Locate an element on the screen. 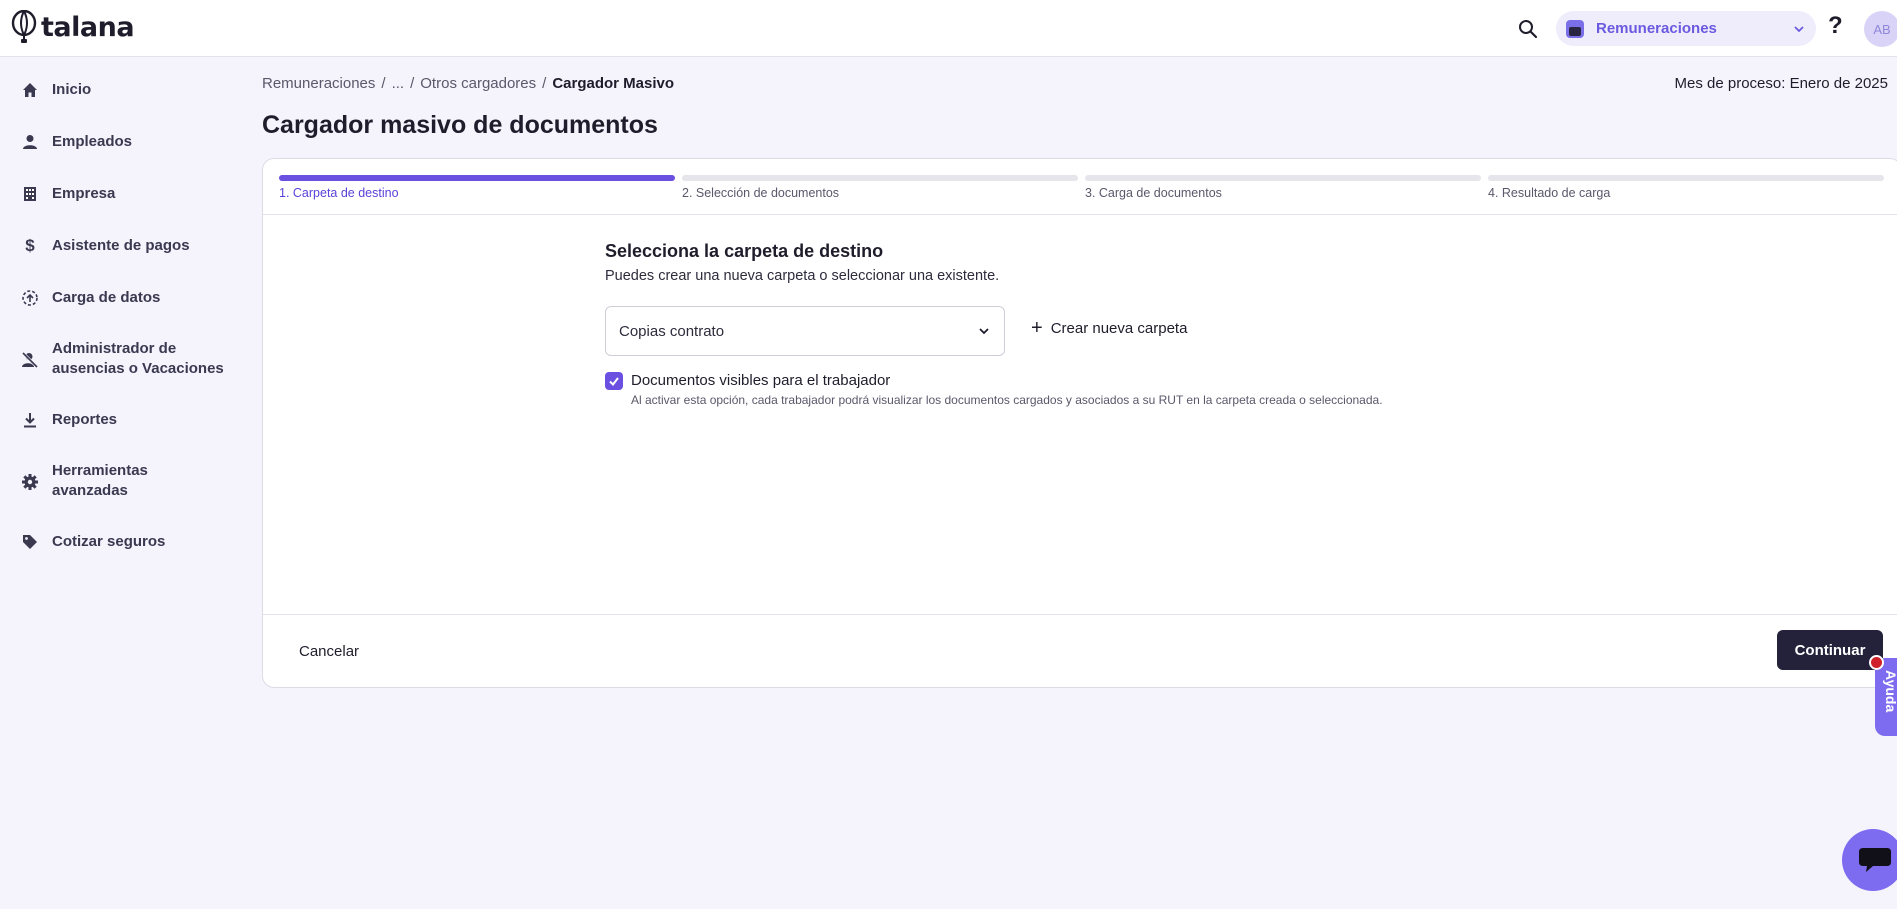  sidebar-item-label: Reportes is located at coordinates (85, 419).